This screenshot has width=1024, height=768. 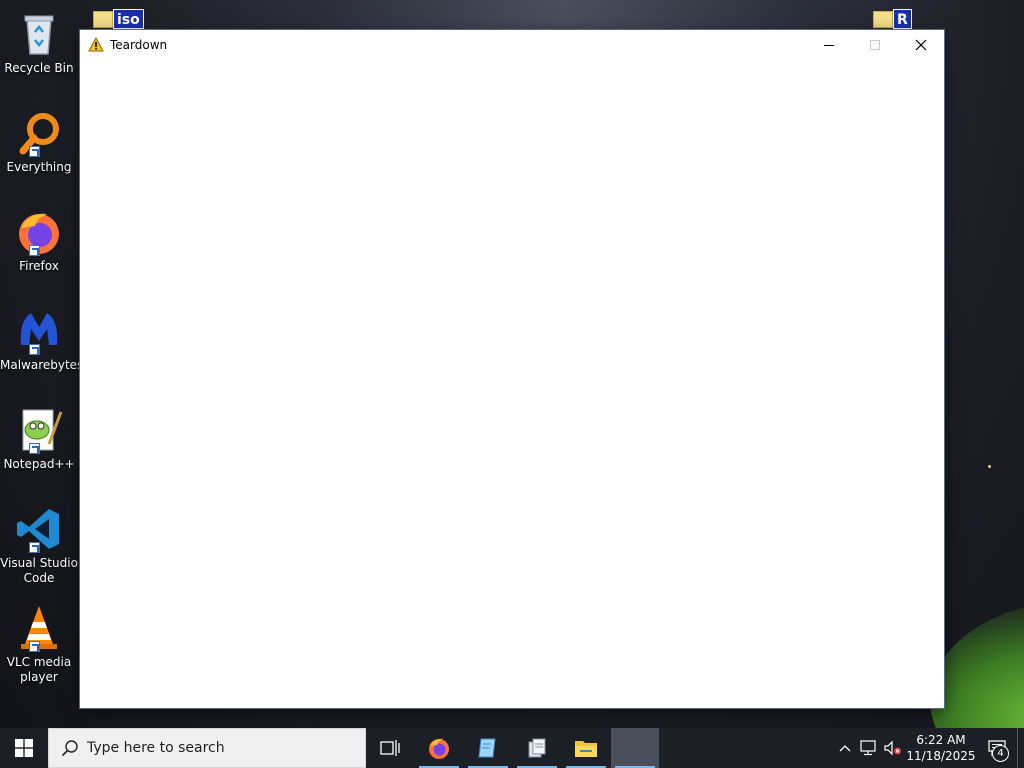 I want to click on close-button, so click(x=921, y=45).